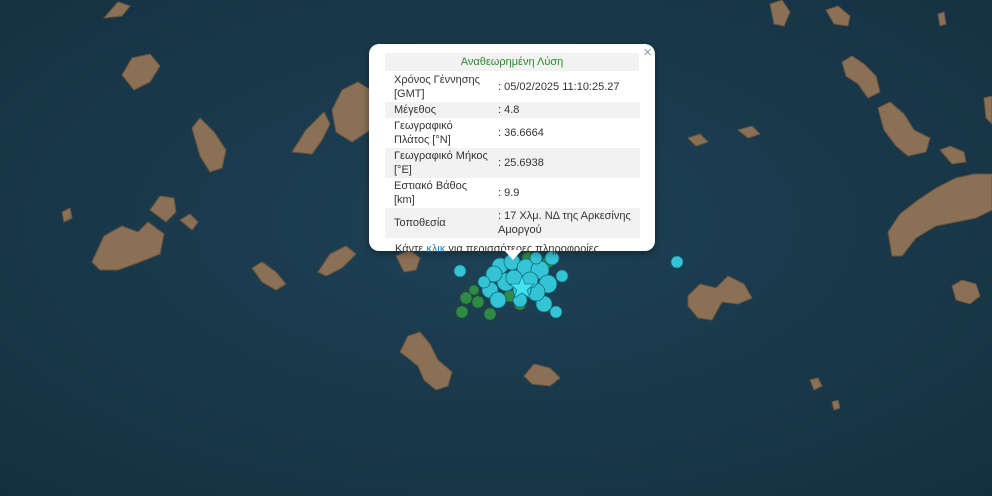 This screenshot has height=496, width=992. Describe the element at coordinates (567, 110) in the screenshot. I see `row-value: : 4.8` at that location.